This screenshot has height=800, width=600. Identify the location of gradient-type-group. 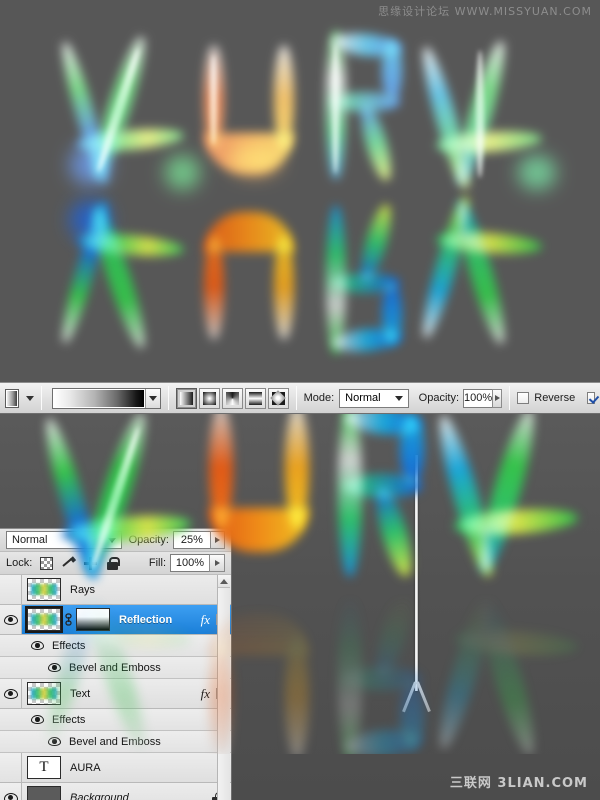
(232, 398).